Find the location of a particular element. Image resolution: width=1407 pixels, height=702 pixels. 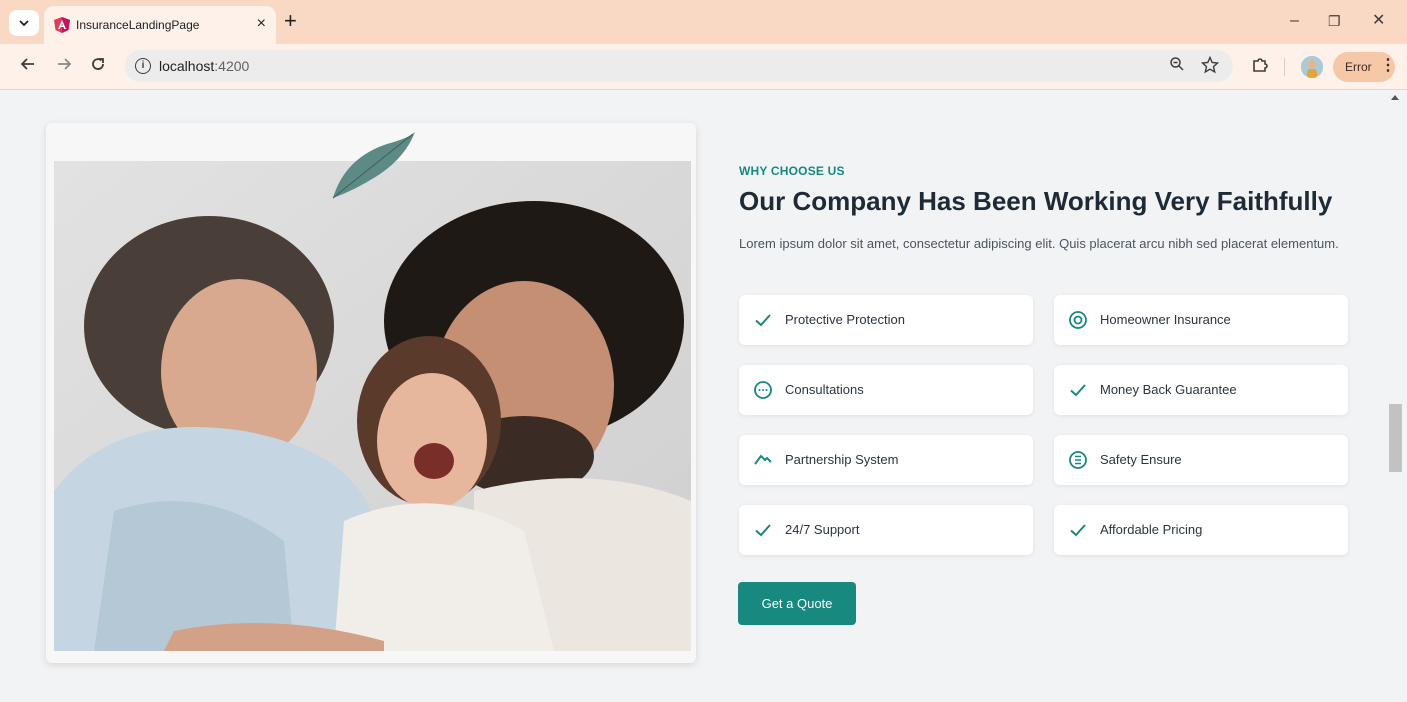

tab-dropdown-icon is located at coordinates (24, 23).